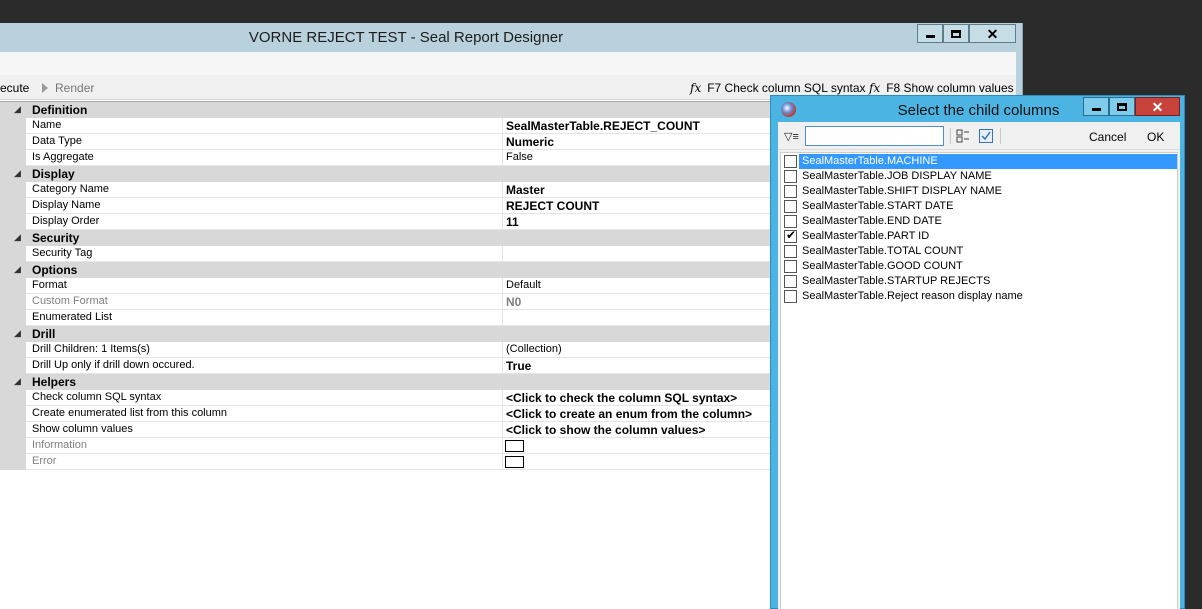  What do you see at coordinates (988, 251) in the screenshot?
I see `column-label-area: SealMasterTable.TOTAL COUNT` at bounding box center [988, 251].